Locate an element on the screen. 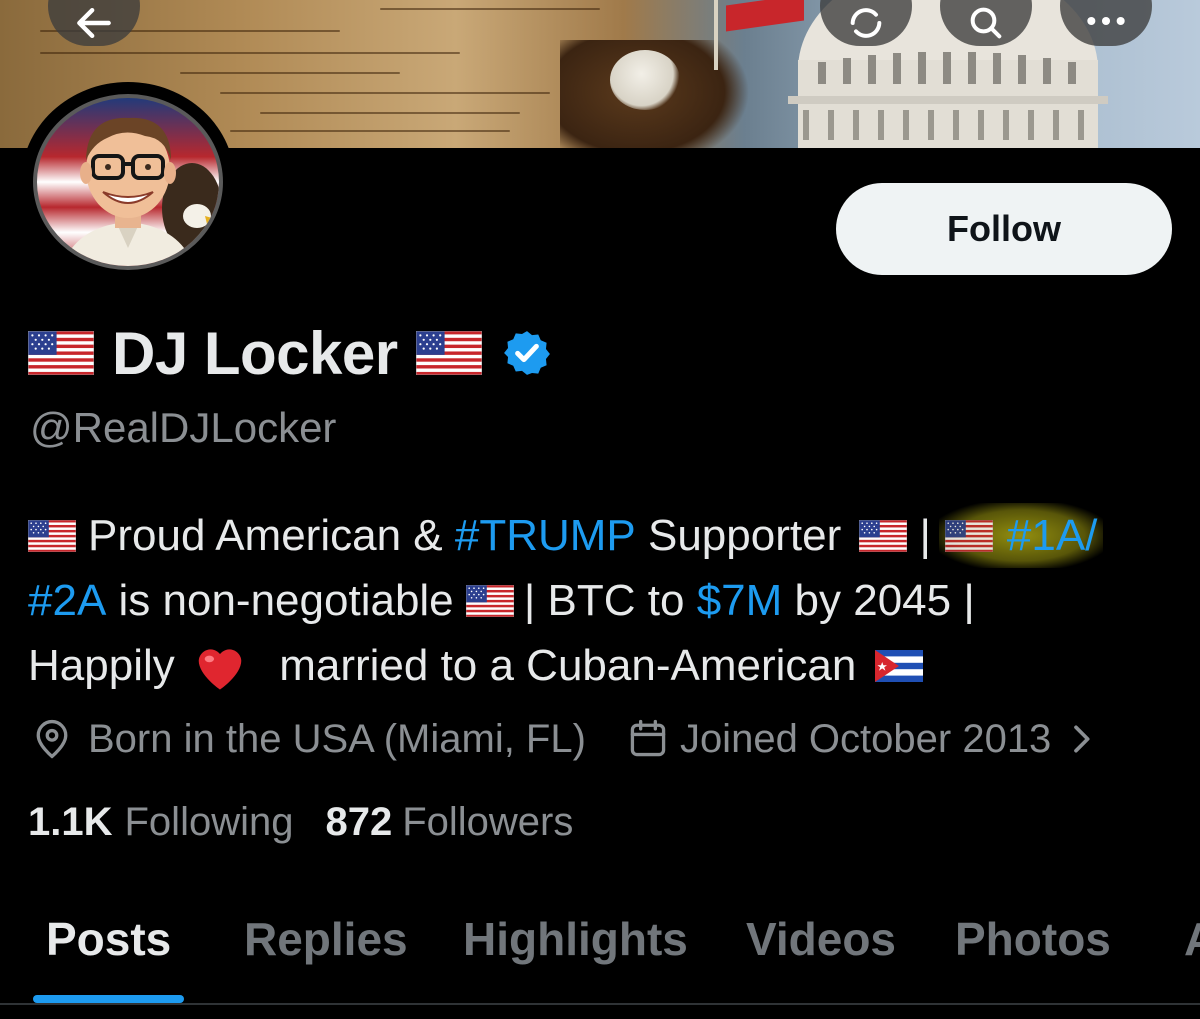 This screenshot has width=1200, height=1019. location-item: Born in the USA (Miami, FL) is located at coordinates (308, 739).